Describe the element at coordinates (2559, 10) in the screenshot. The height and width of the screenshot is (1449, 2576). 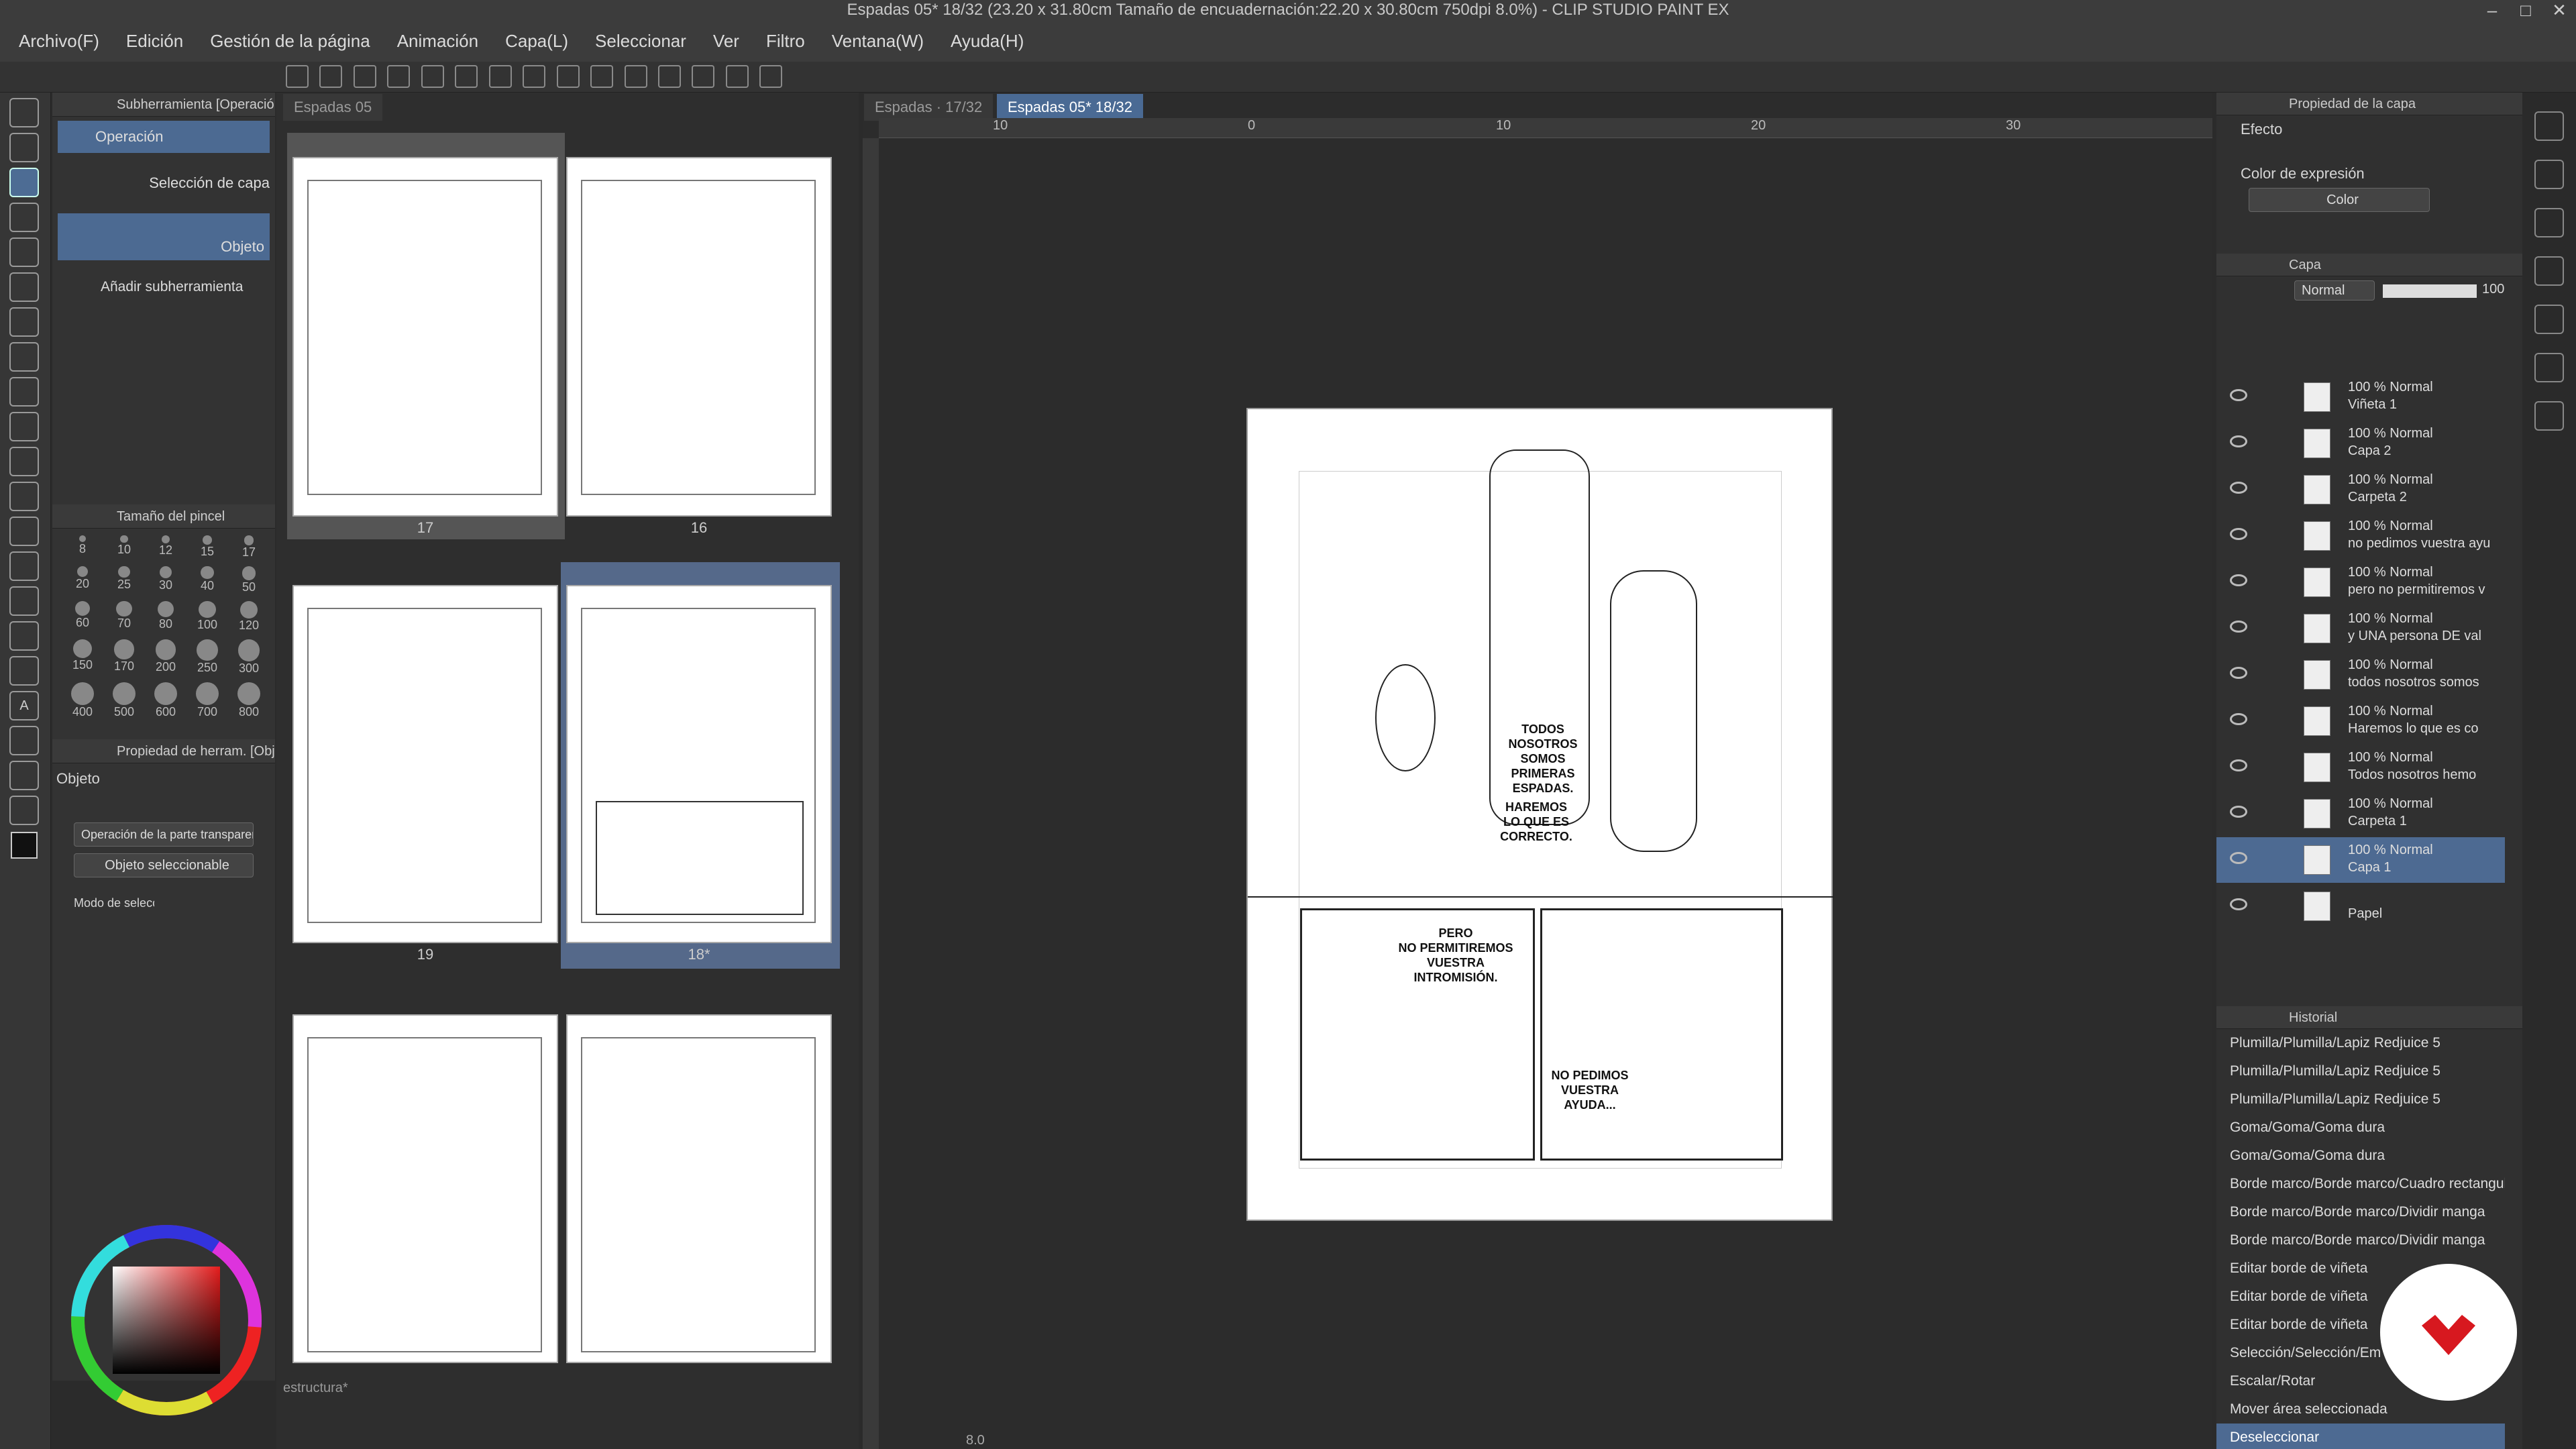
I see `close-icon: ✕` at that location.